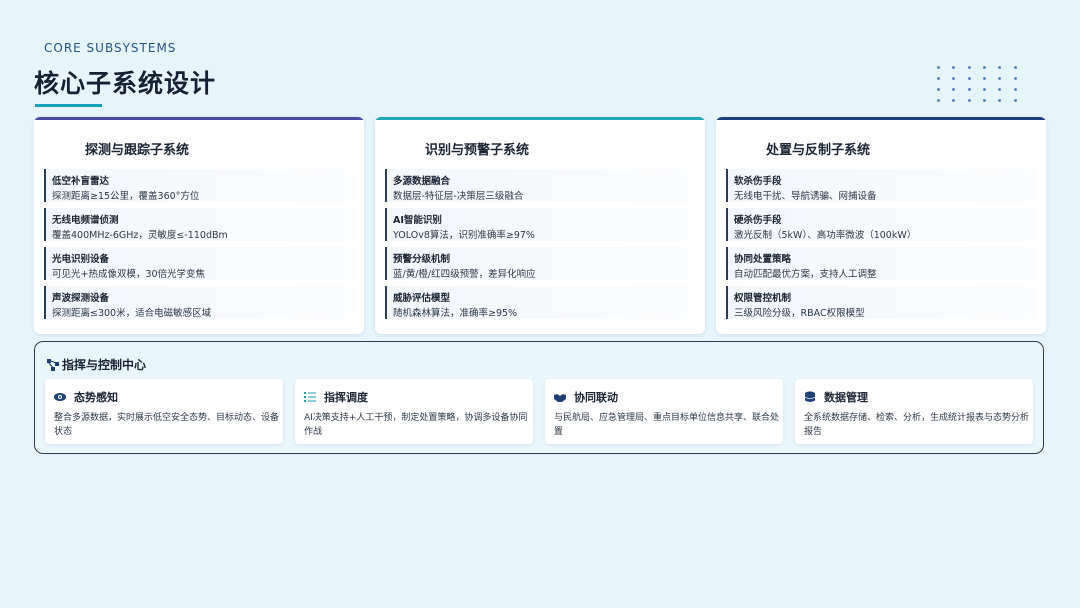 Image resolution: width=1080 pixels, height=608 pixels. Describe the element at coordinates (914, 411) in the screenshot. I see `module-card-data: 数据管理 全系统数据存储、检索、分析，生成统计报表与态势分析报告` at that location.